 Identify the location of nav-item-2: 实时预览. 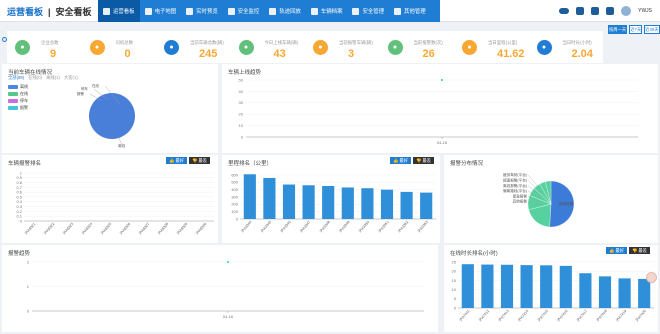
(202, 11).